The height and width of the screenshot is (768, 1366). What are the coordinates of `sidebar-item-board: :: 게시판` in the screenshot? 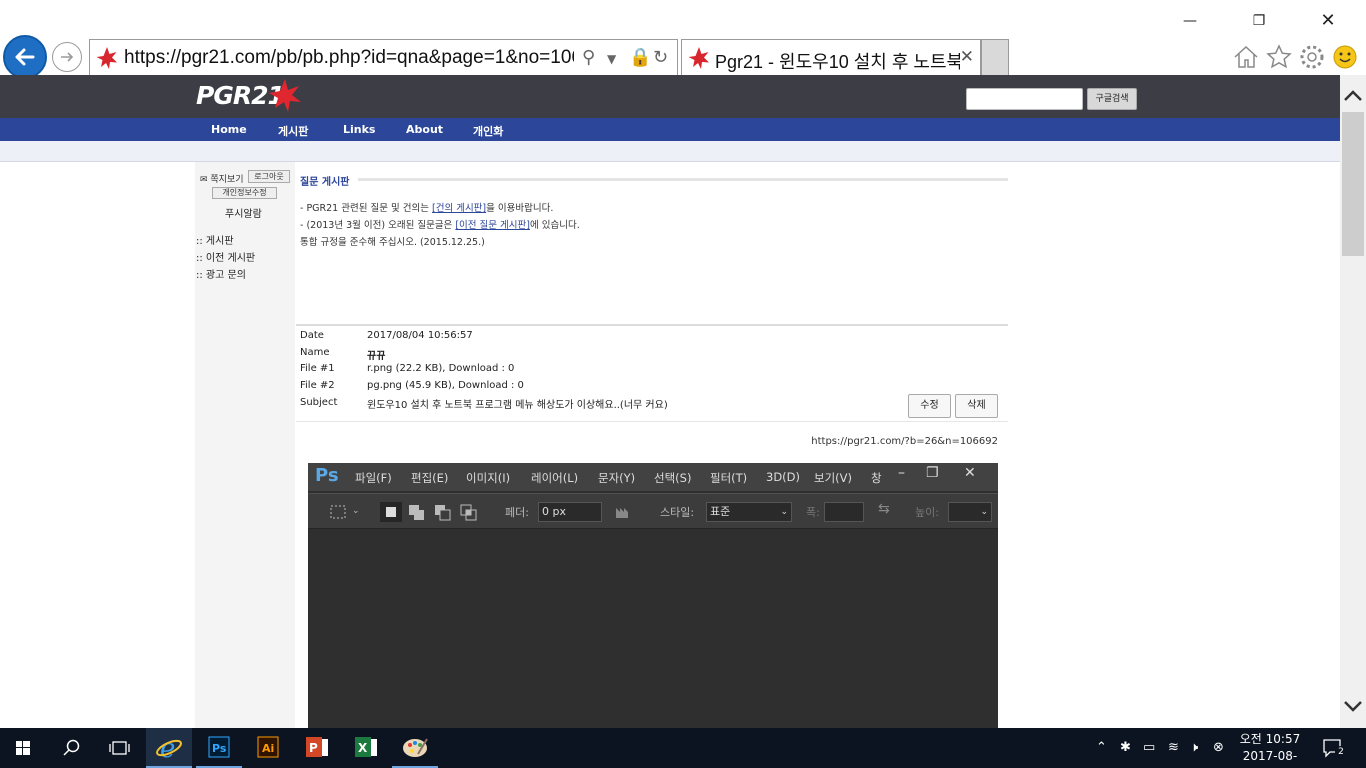 It's located at (215, 239).